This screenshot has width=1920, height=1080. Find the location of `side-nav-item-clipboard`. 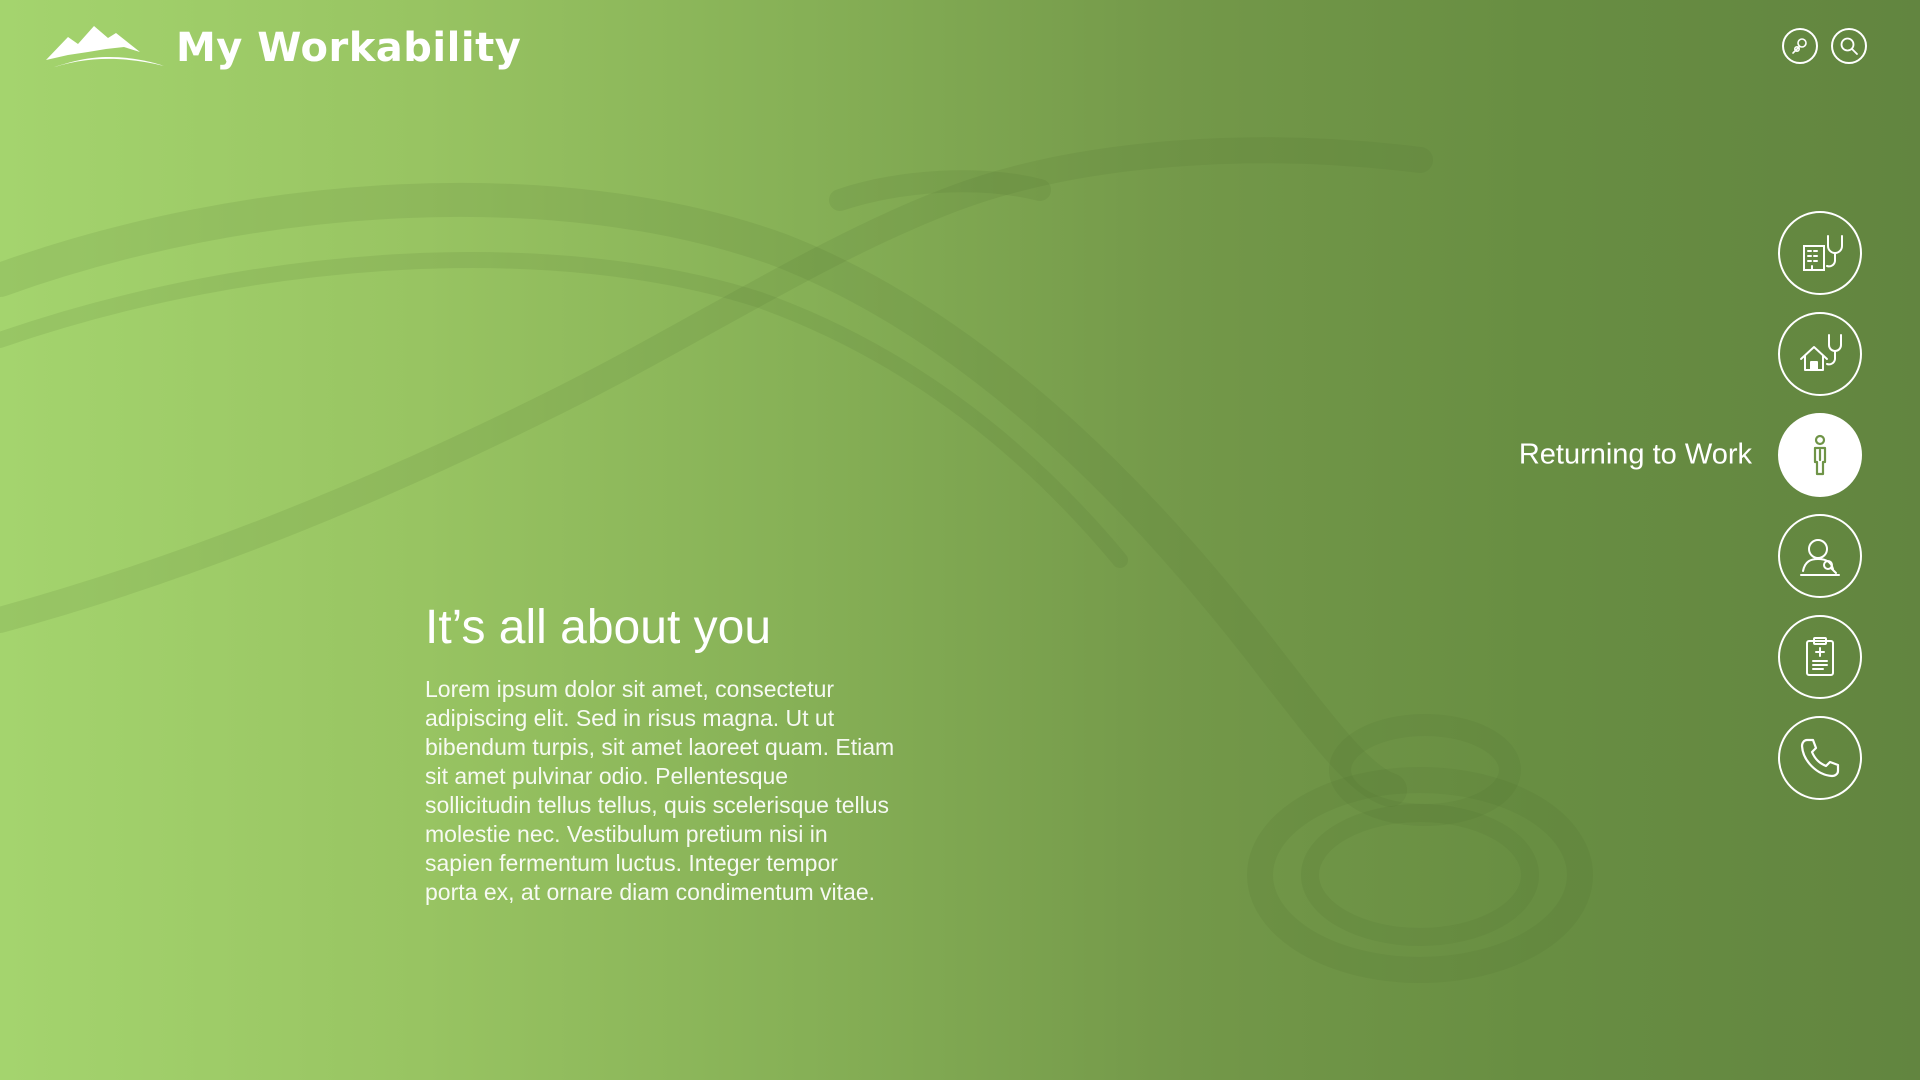

side-nav-item-clipboard is located at coordinates (1820, 657).